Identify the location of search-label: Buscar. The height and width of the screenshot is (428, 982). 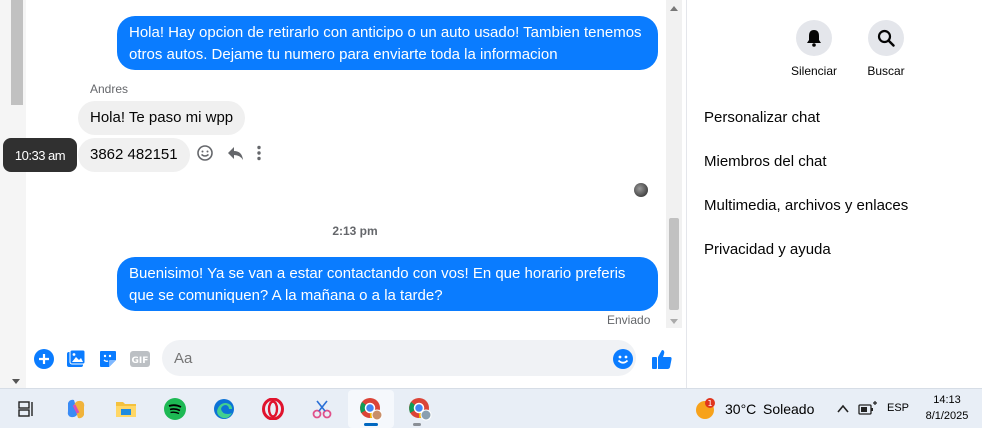
(886, 71).